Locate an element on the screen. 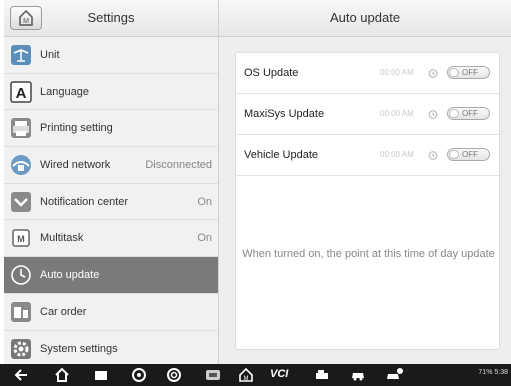  sidebar-item-value: Disconnected is located at coordinates (178, 165).